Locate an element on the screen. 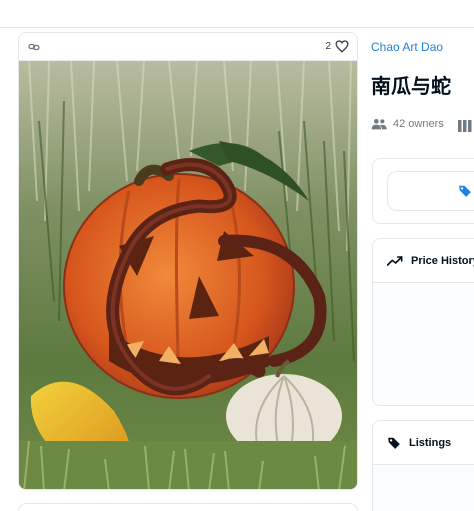 The height and width of the screenshot is (511, 474). grid-icon is located at coordinates (465, 126).